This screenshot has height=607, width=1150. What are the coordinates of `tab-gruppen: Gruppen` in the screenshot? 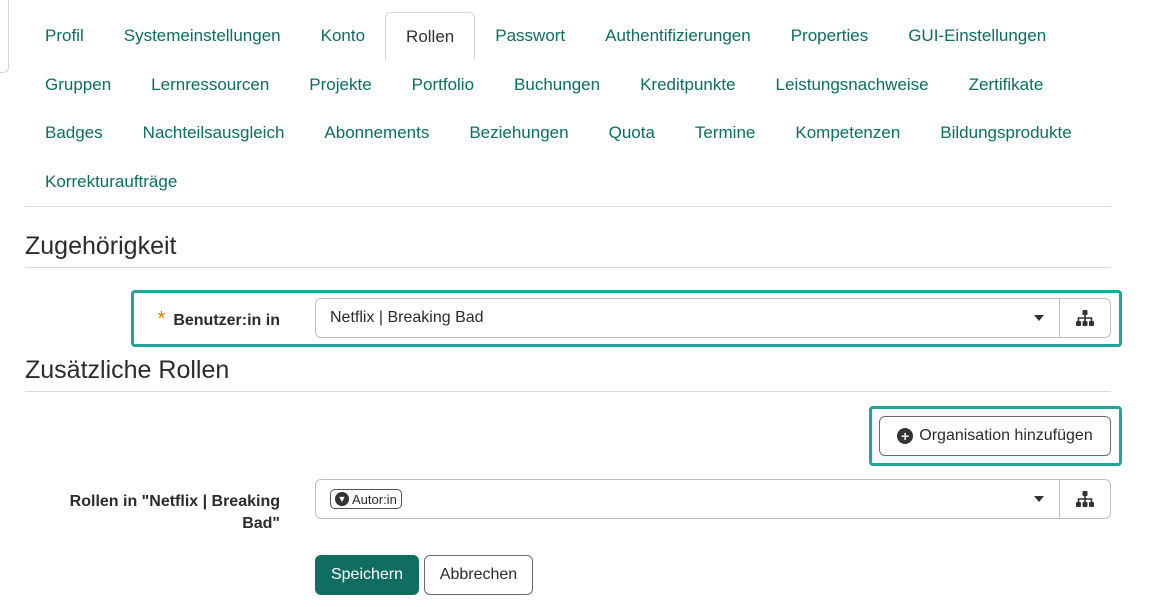 It's located at (78, 85).